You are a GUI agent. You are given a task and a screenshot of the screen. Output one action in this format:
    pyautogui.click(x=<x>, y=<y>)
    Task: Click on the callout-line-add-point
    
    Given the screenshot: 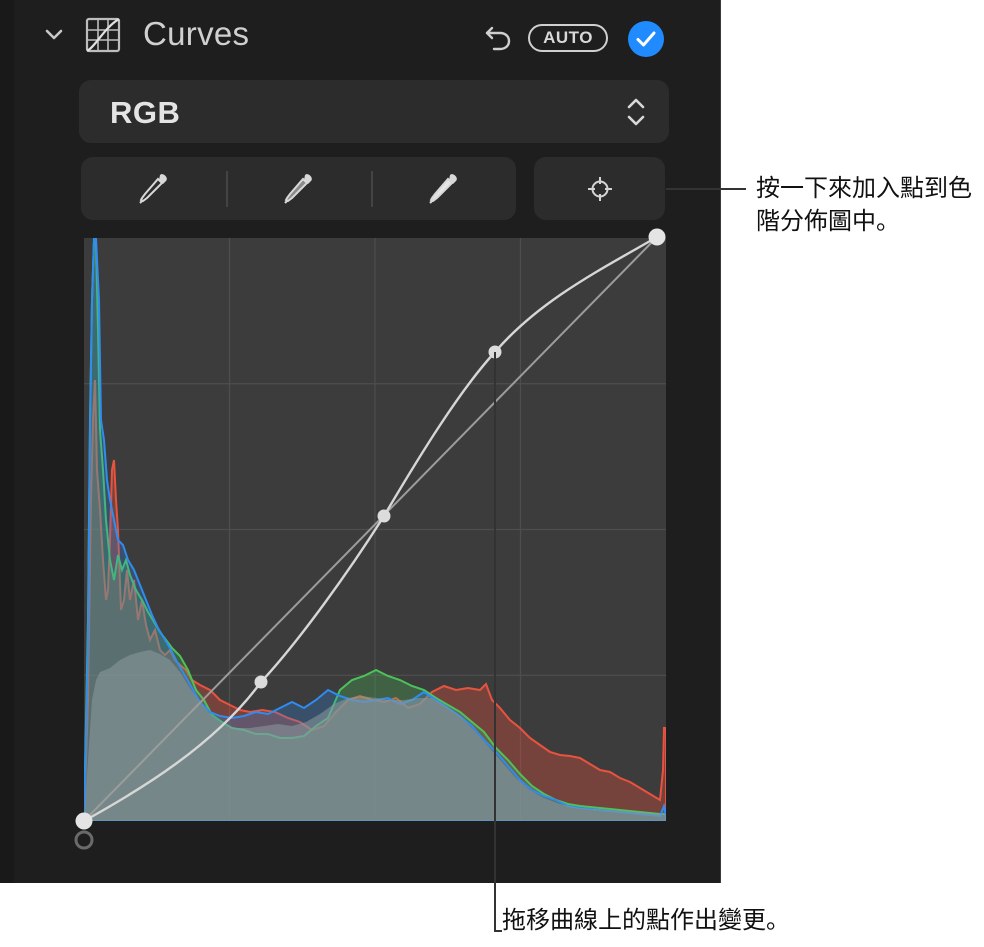 What is the action you would take?
    pyautogui.click(x=706, y=189)
    